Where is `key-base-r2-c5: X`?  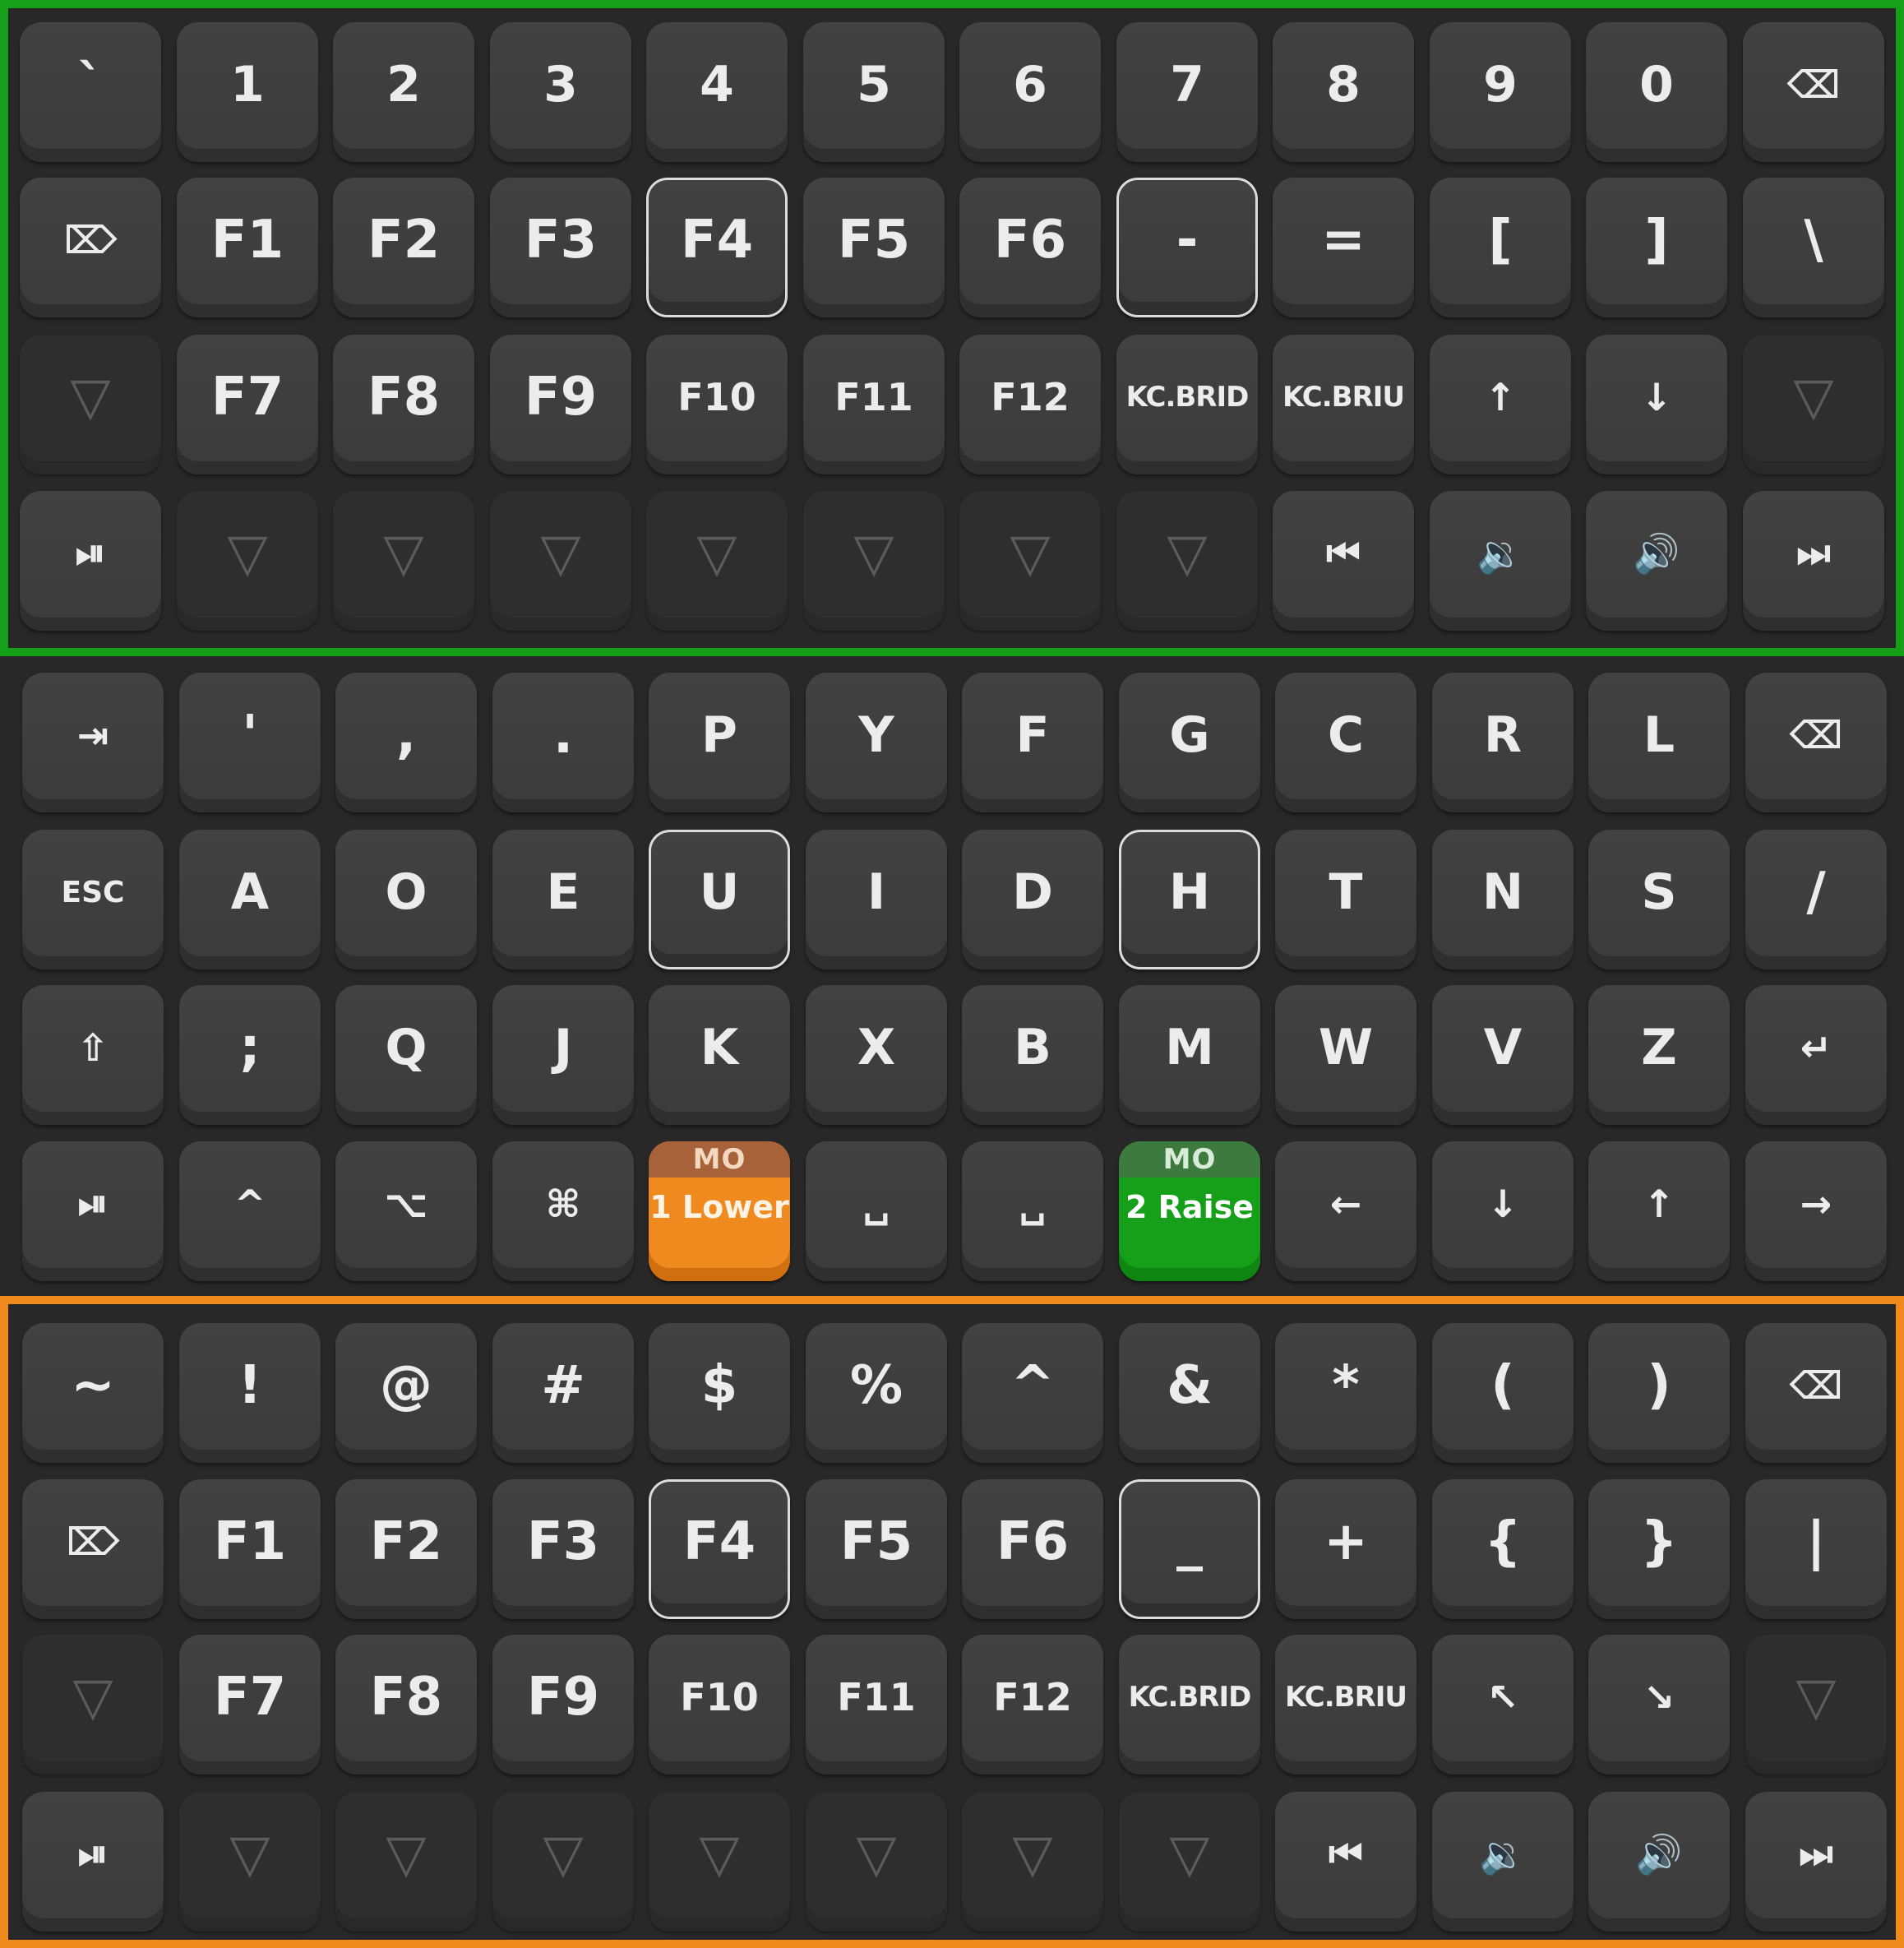
key-base-r2-c5: X is located at coordinates (876, 1055).